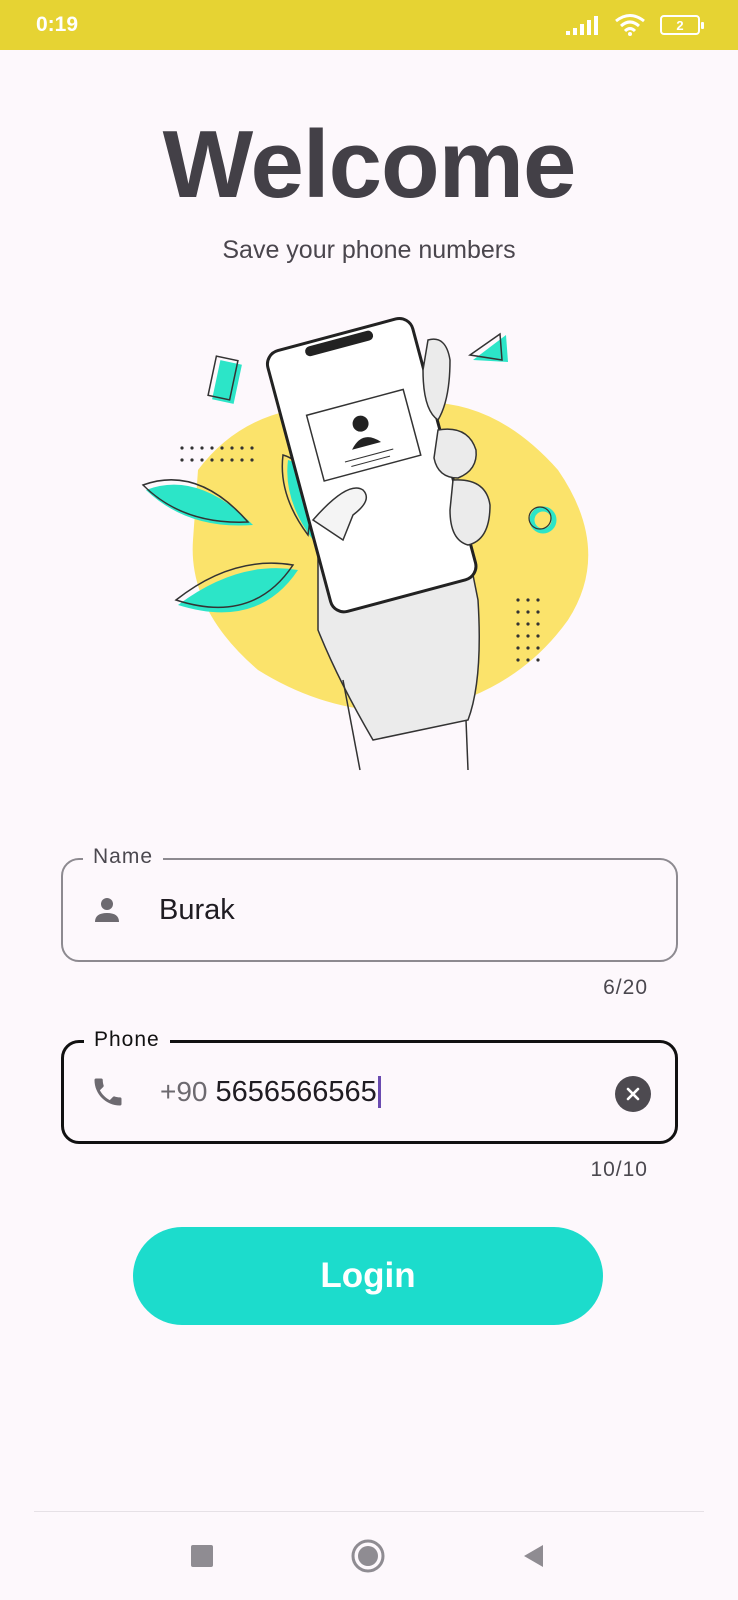 This screenshot has width=738, height=1600. I want to click on name-char-counter: 6/20, so click(625, 987).